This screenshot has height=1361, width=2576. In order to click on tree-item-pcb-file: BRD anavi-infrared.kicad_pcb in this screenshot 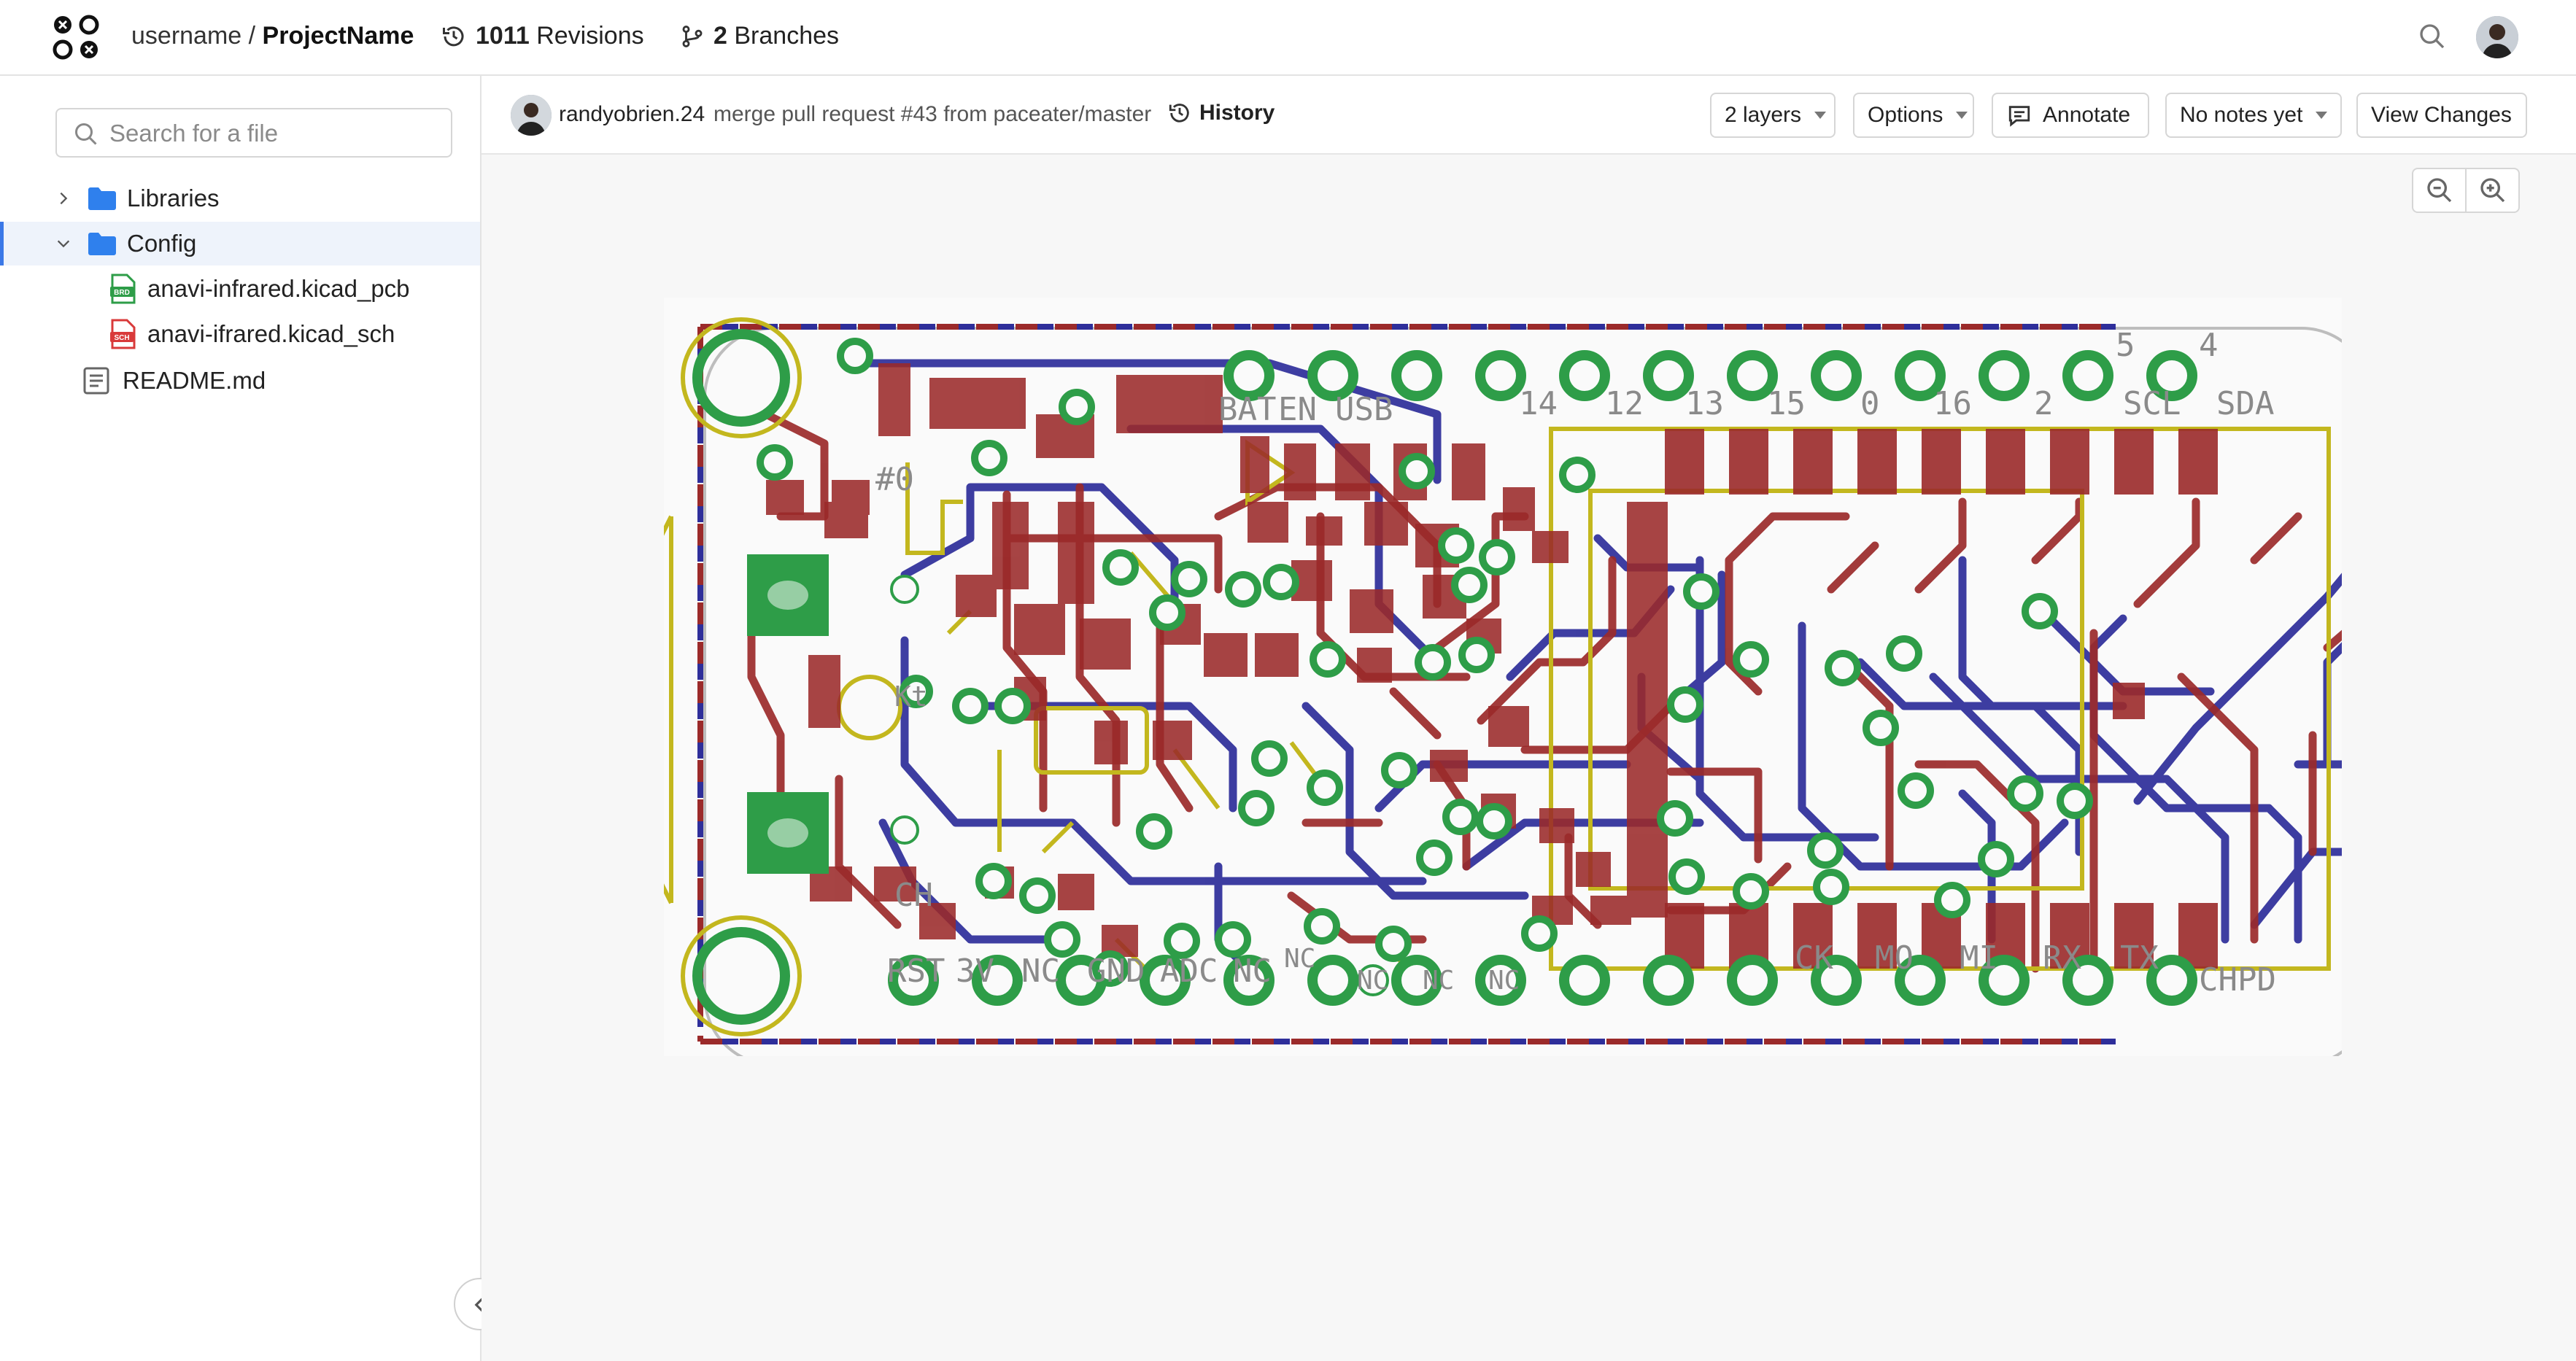, I will do `click(240, 289)`.